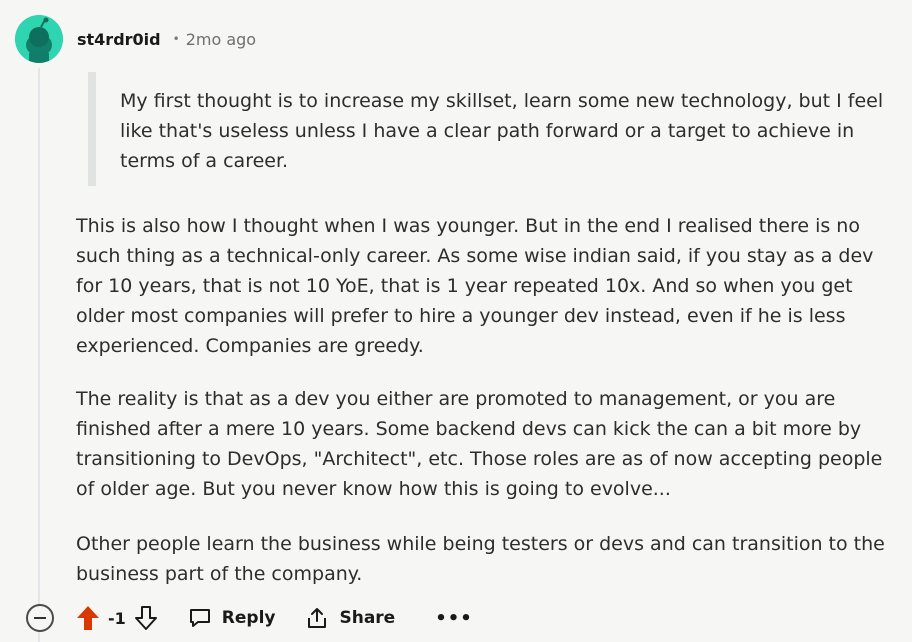  I want to click on vote-group: -1, so click(117, 618).